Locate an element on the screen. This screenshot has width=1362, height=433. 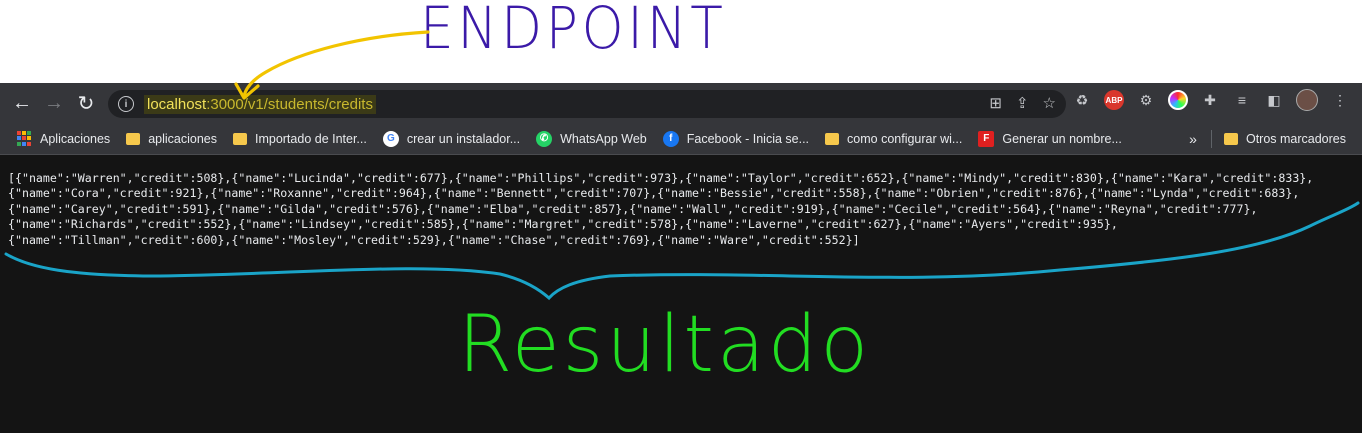
google-icon: G is located at coordinates (390, 138).